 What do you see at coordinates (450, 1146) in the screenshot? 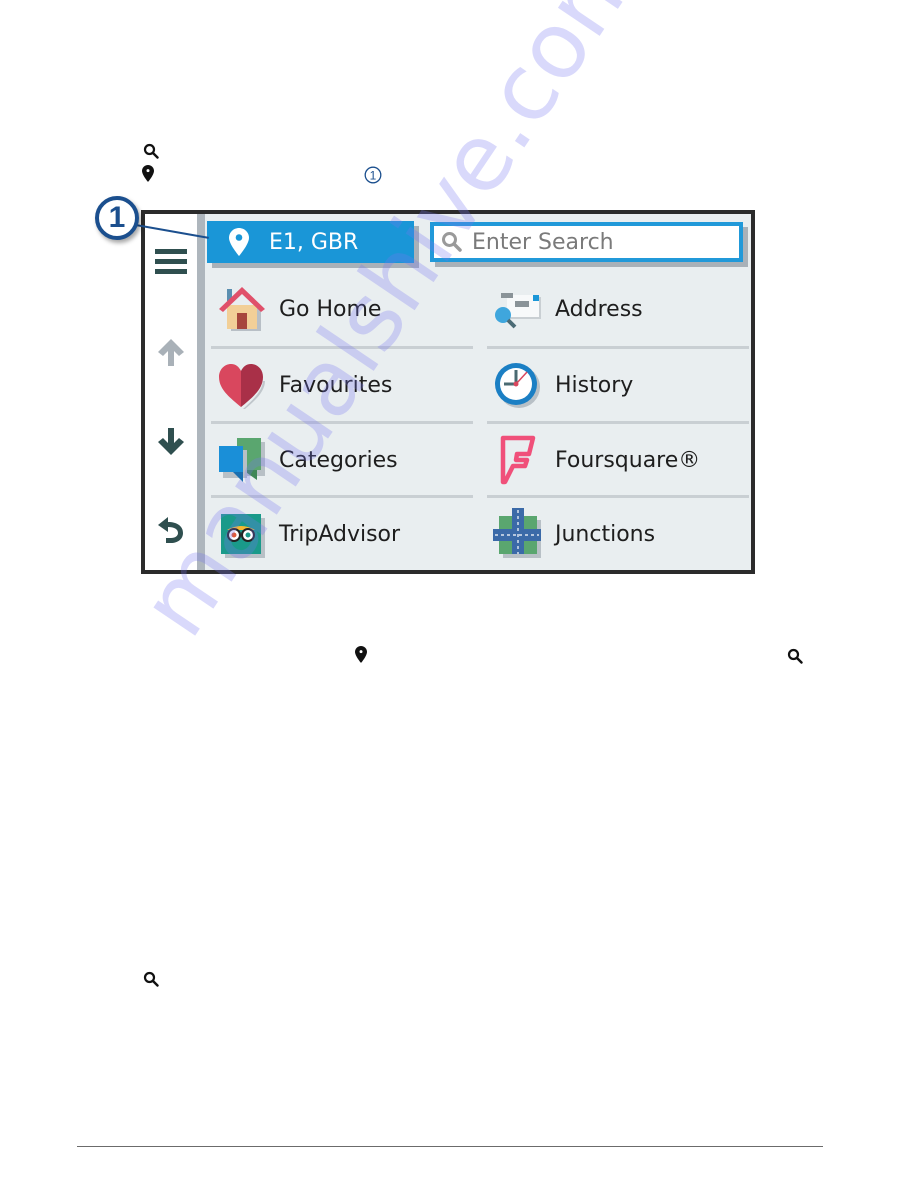
I see `footer-rule` at bounding box center [450, 1146].